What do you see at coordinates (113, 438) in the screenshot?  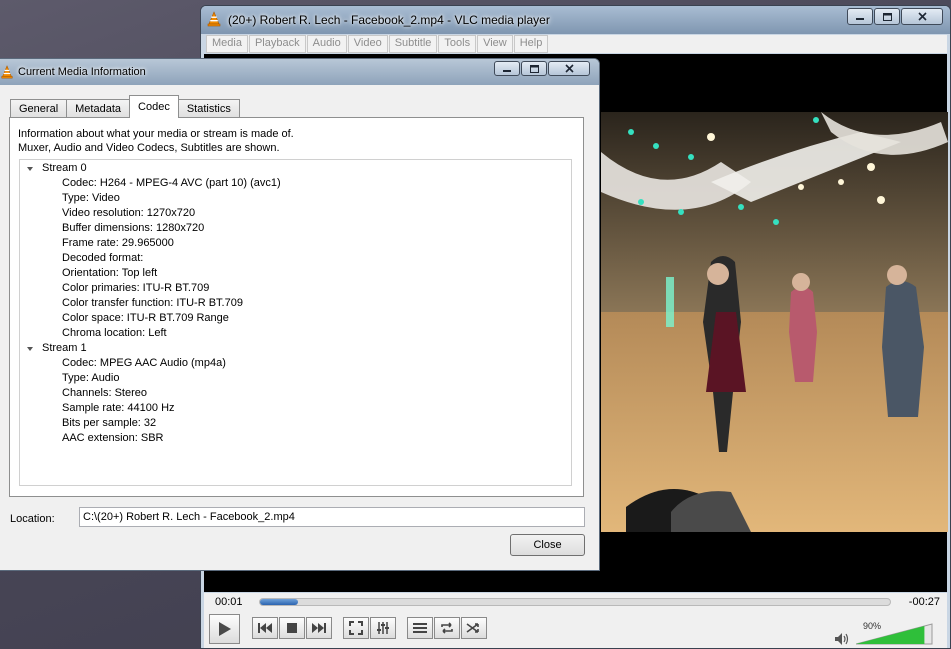 I see `stream-property: AAC extension: SBR` at bounding box center [113, 438].